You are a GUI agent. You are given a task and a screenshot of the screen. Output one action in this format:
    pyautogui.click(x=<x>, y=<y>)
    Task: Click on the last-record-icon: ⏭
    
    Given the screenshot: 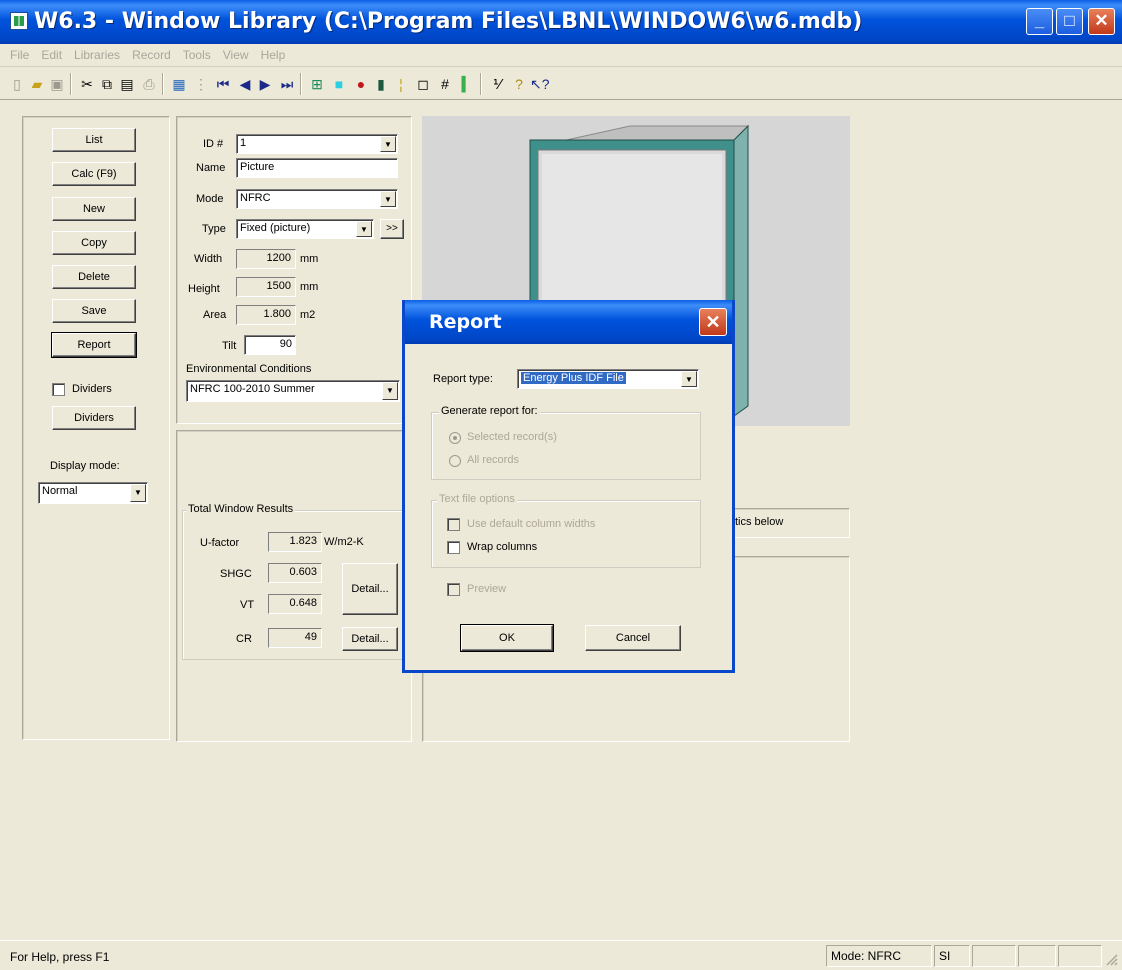 What is the action you would take?
    pyautogui.click(x=287, y=84)
    